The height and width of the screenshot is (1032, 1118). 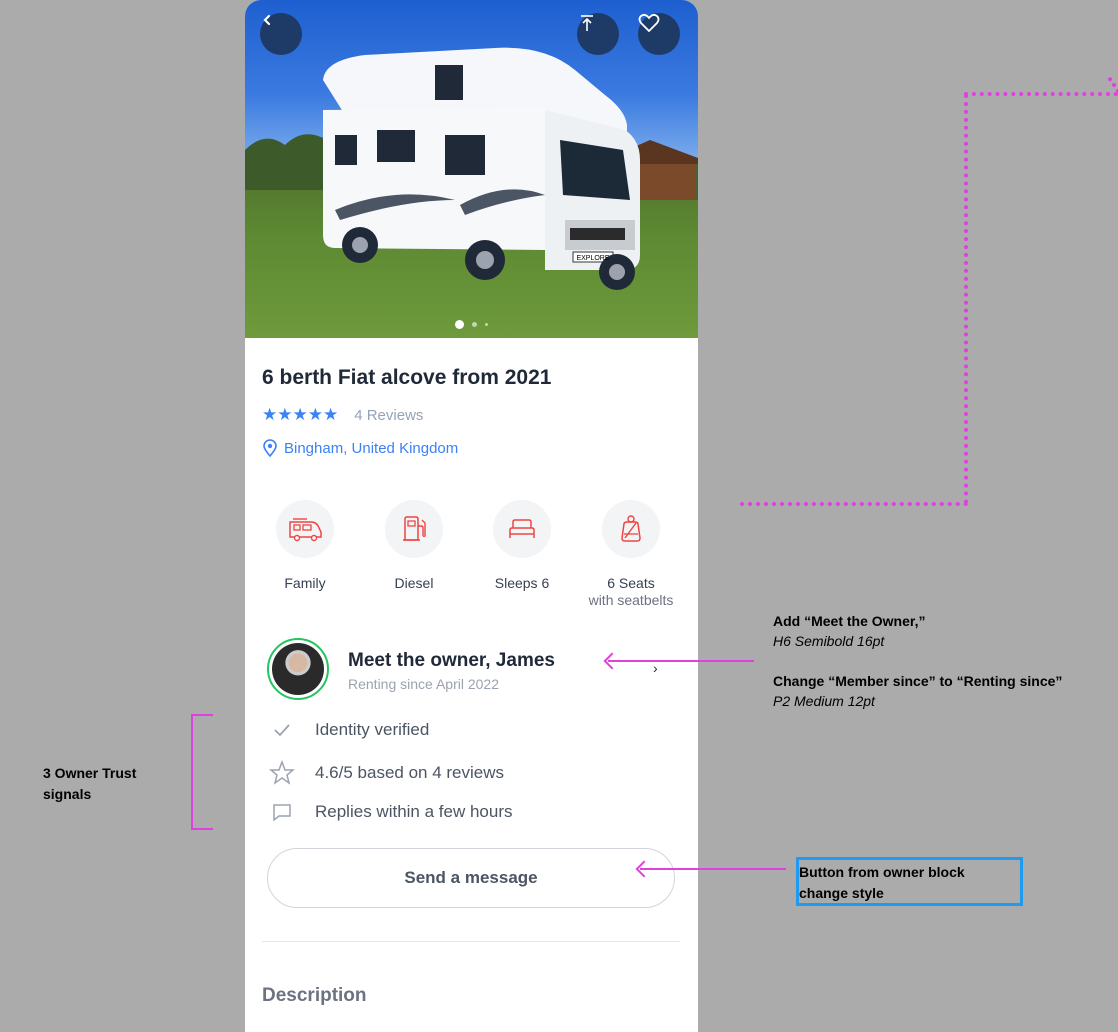 What do you see at coordinates (282, 773) in the screenshot?
I see `star-outline-icon` at bounding box center [282, 773].